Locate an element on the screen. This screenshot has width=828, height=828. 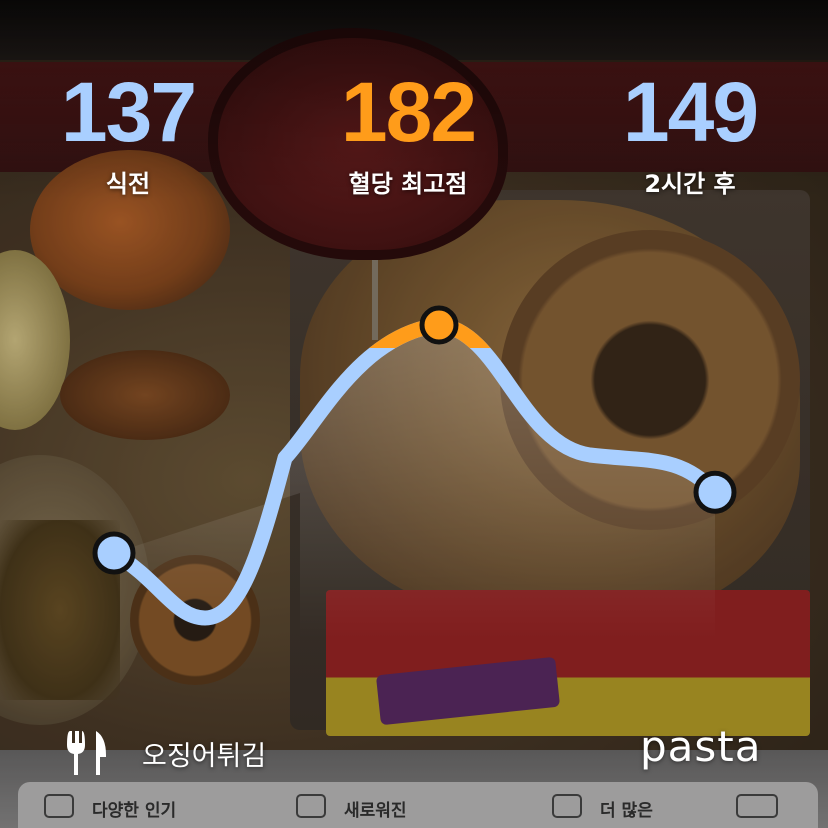
before-meal-point is located at coordinates (114, 553).